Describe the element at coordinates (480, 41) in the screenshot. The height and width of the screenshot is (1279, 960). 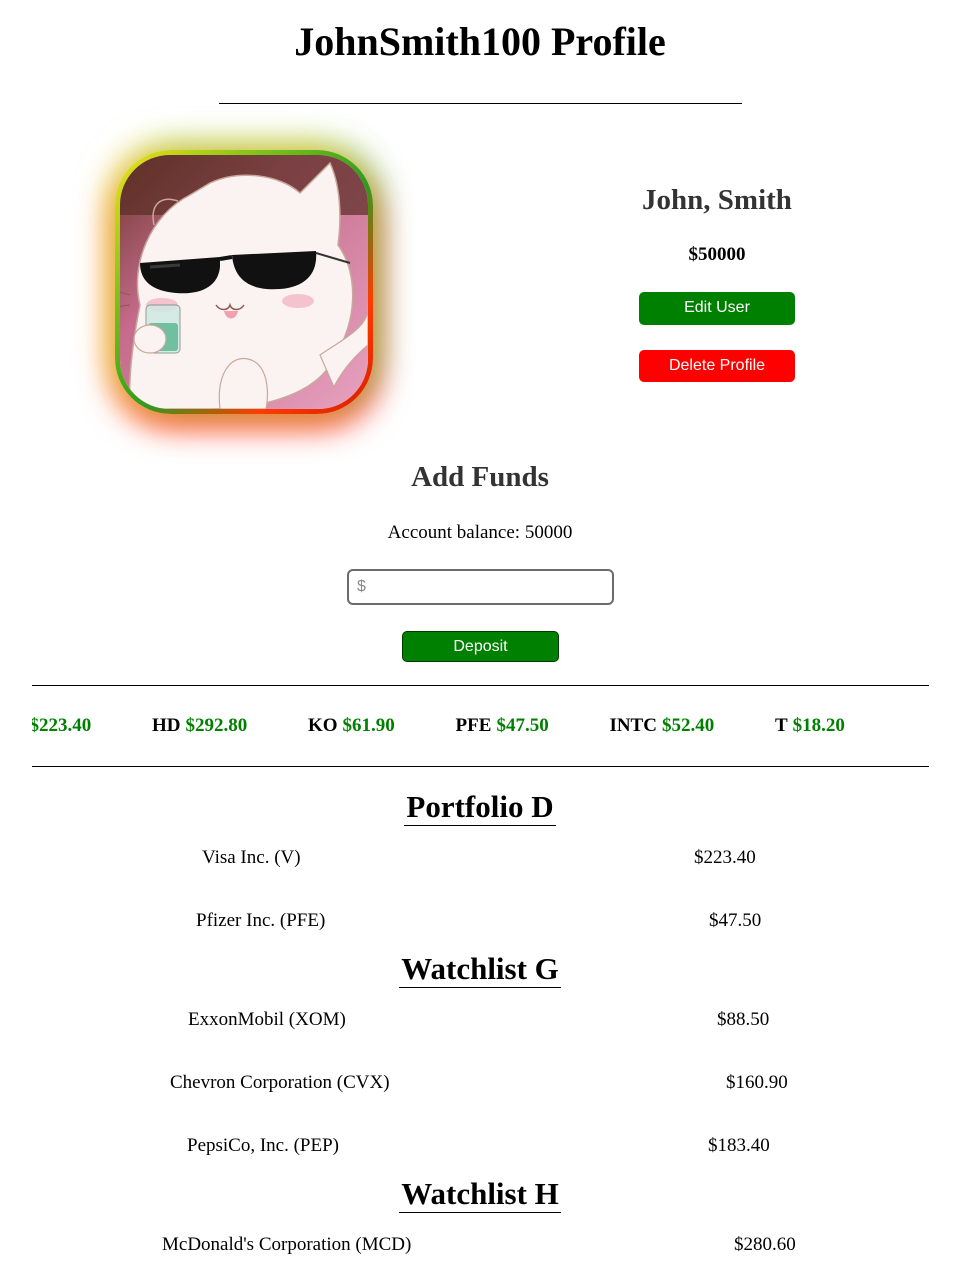
I see `page-title: JohnSmith100 Profile` at that location.